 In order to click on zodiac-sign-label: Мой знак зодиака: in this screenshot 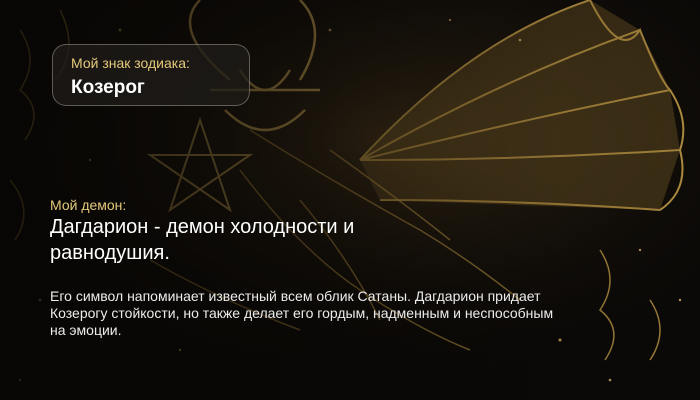, I will do `click(130, 63)`.